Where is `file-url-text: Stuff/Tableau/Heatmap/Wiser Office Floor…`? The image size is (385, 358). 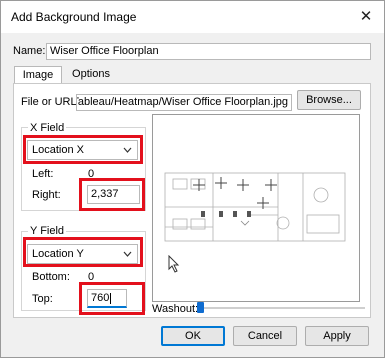 file-url-text: Stuff/Tableau/Heatmap/Wiser Office Floor… is located at coordinates (182, 102).